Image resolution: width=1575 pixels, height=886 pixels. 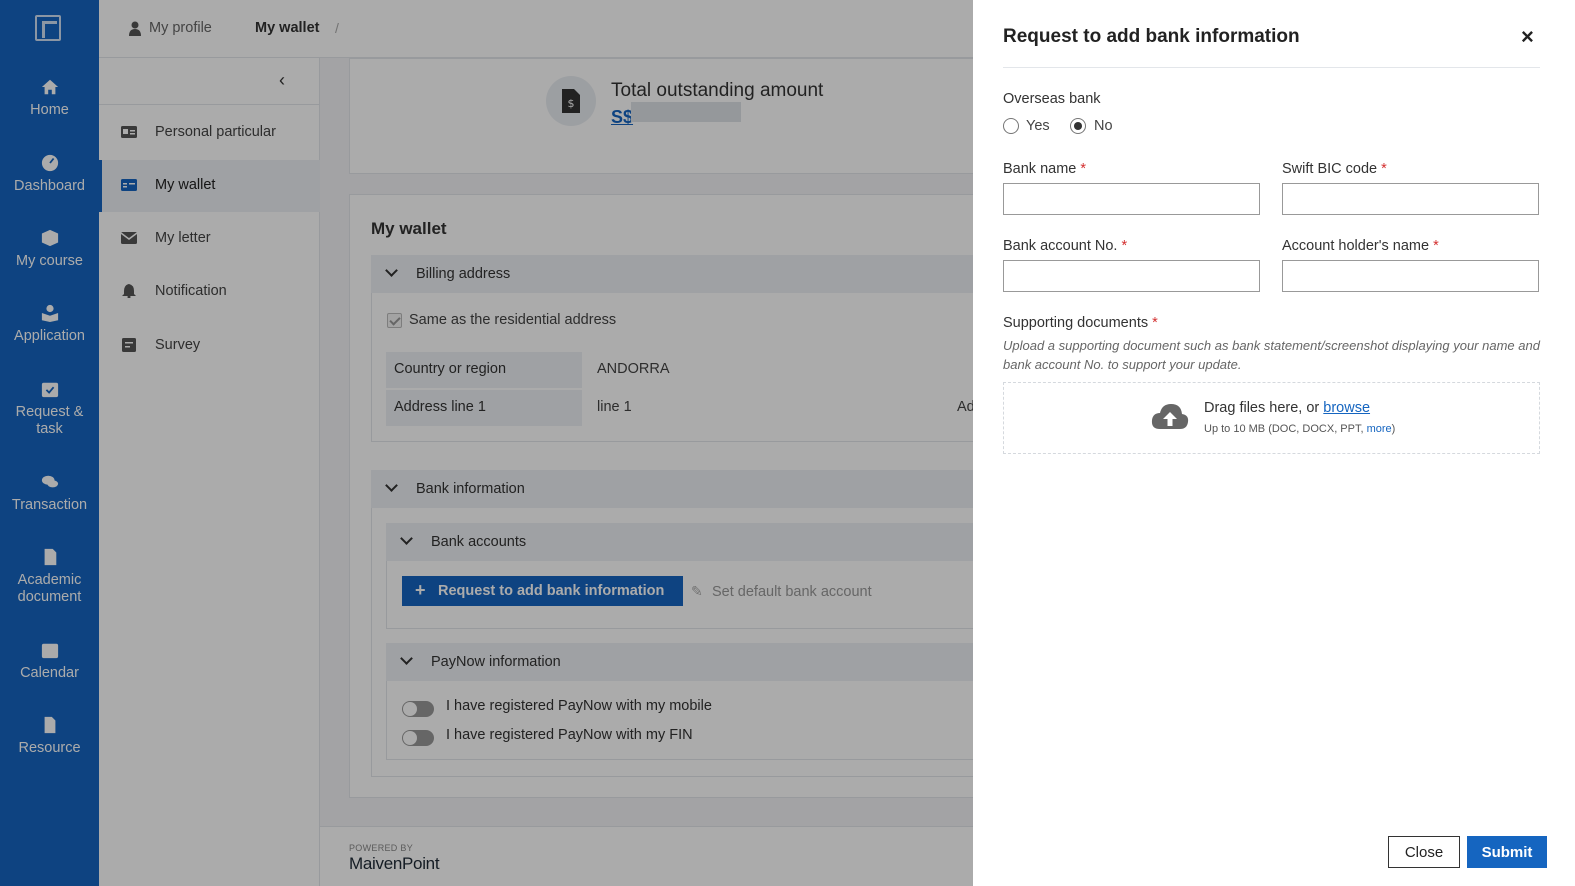 What do you see at coordinates (1131, 276) in the screenshot?
I see `account-no-input` at bounding box center [1131, 276].